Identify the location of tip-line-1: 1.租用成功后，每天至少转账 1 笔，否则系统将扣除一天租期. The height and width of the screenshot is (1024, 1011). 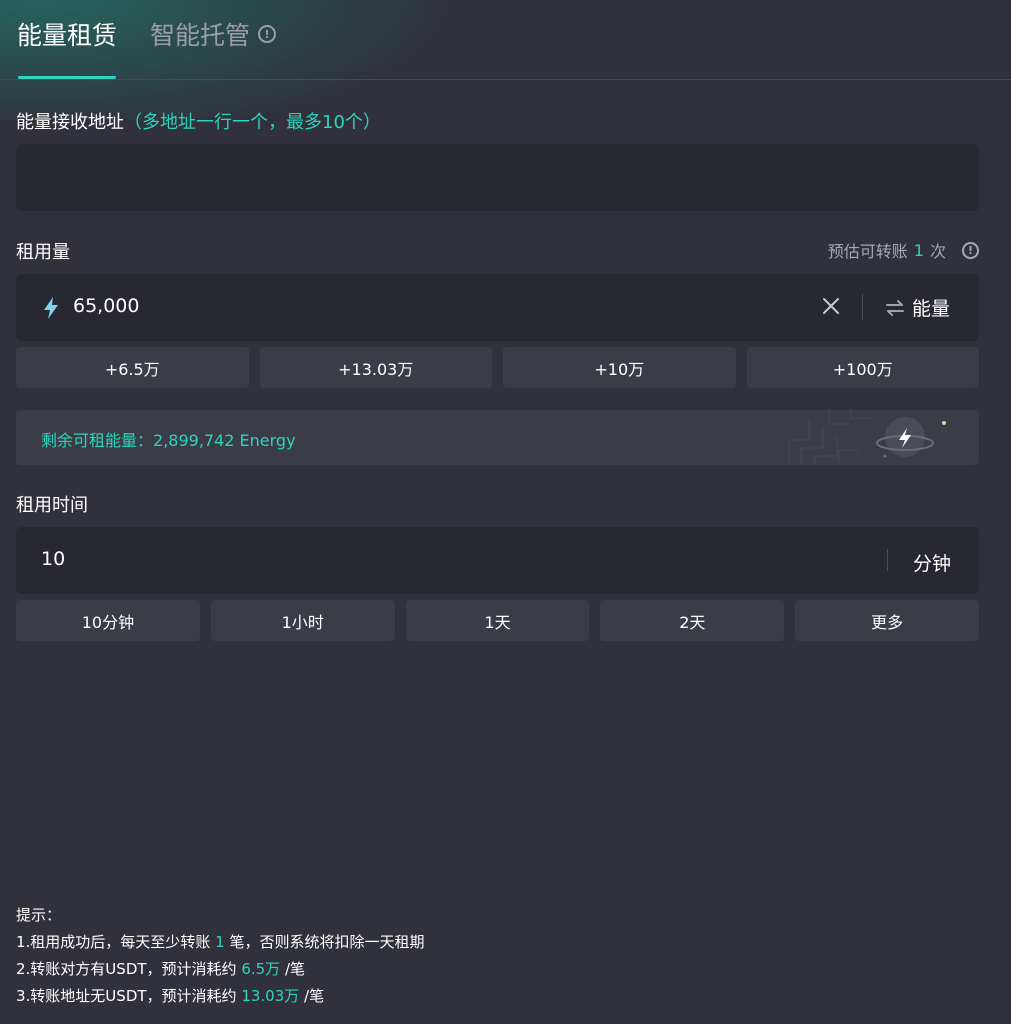
(220, 942).